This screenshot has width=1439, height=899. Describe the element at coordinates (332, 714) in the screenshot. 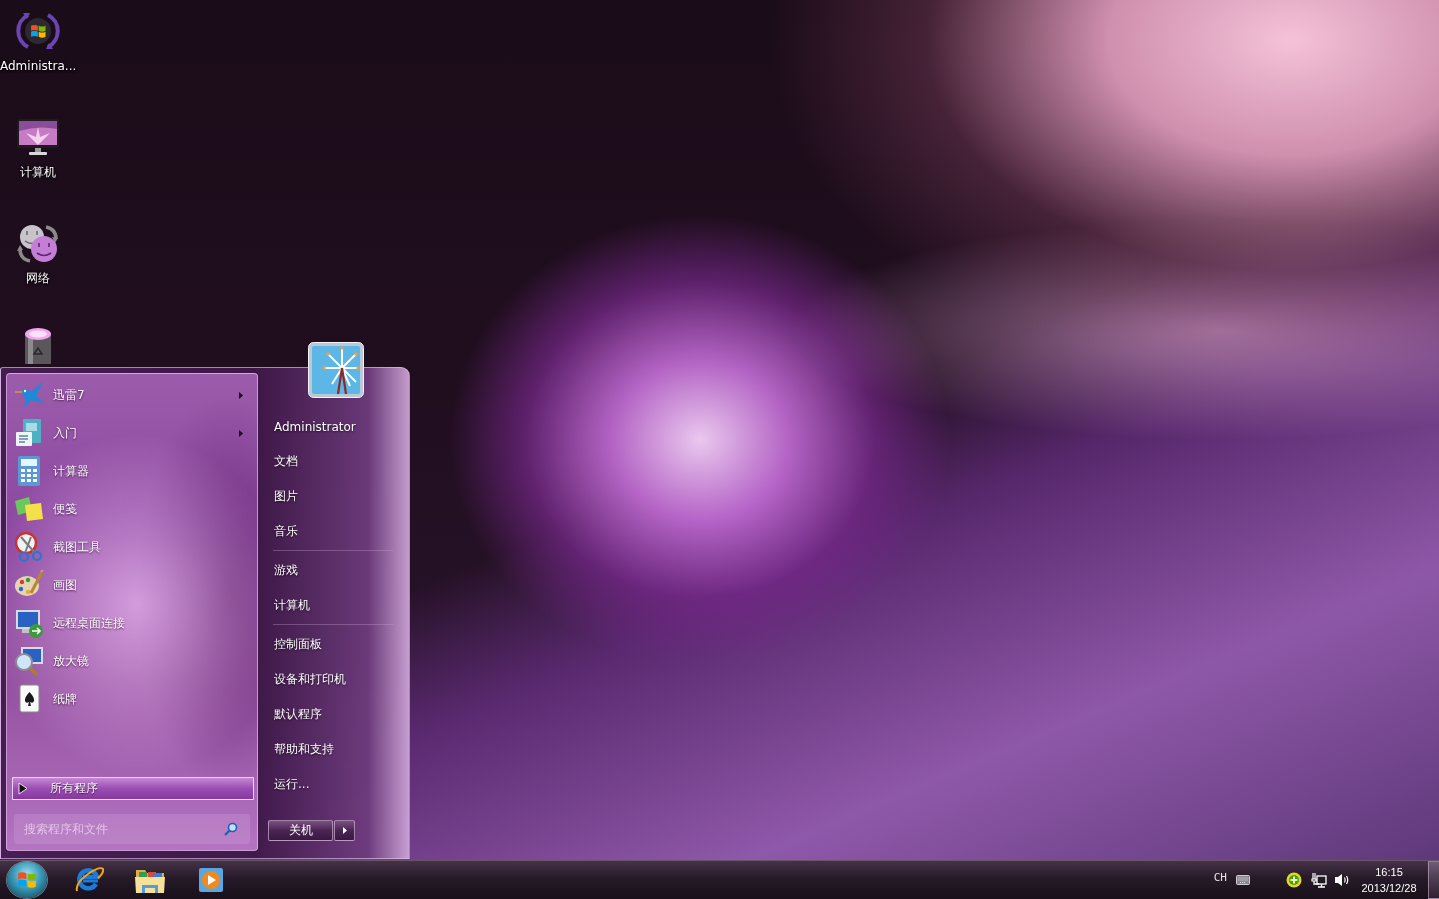

I see `menu-item: 默认程序` at that location.